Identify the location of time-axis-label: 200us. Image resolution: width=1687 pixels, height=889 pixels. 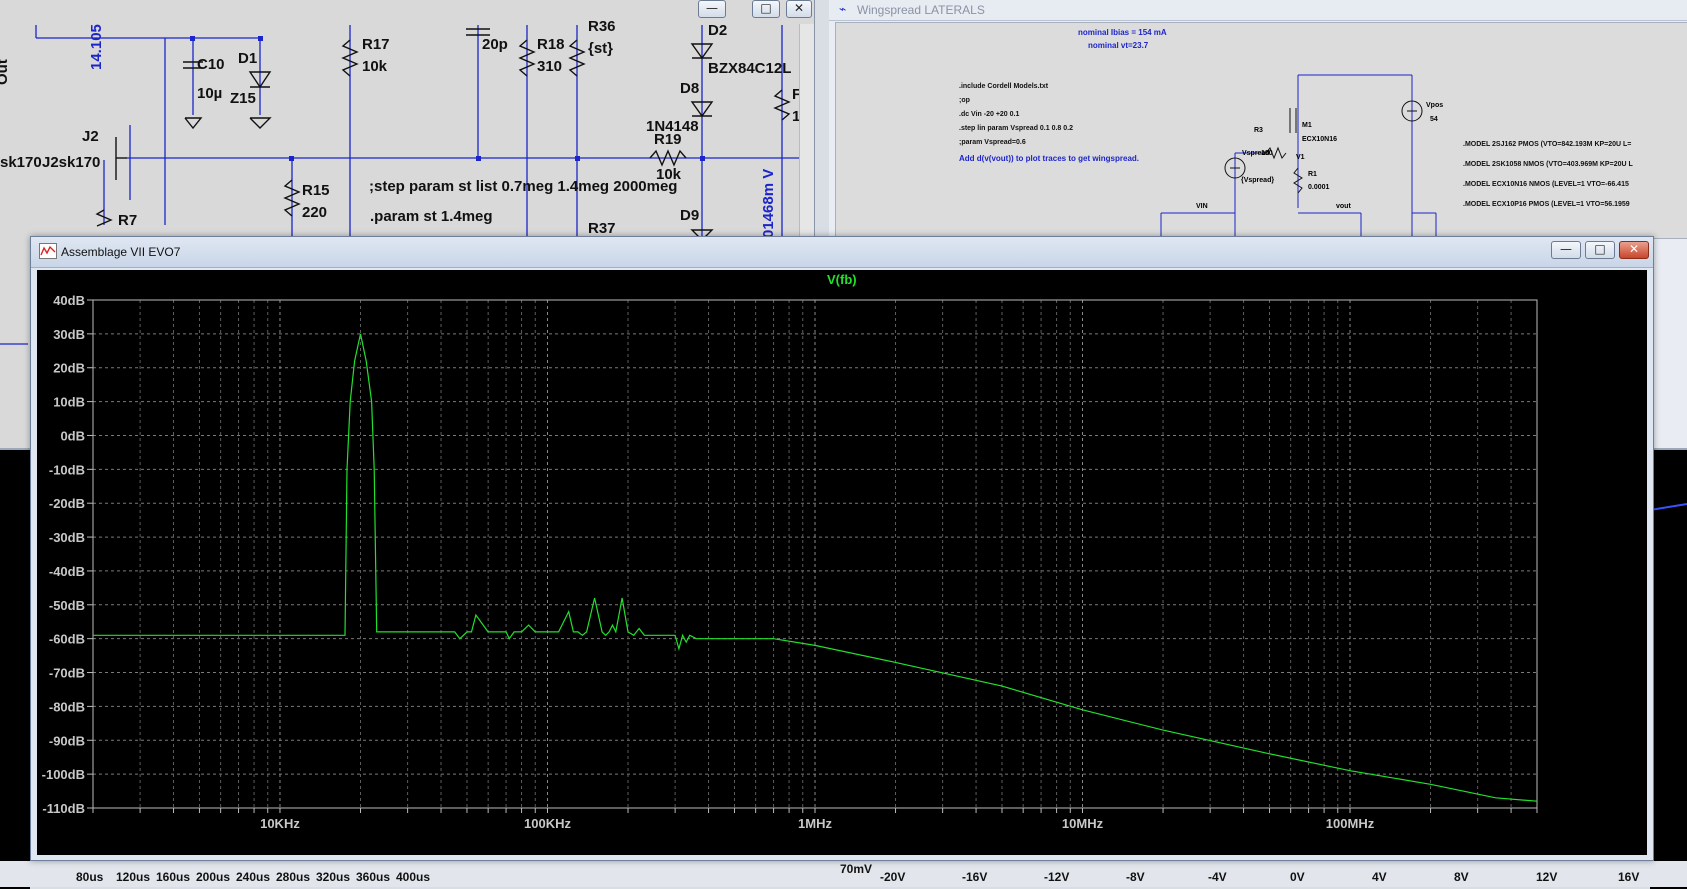
(213, 877).